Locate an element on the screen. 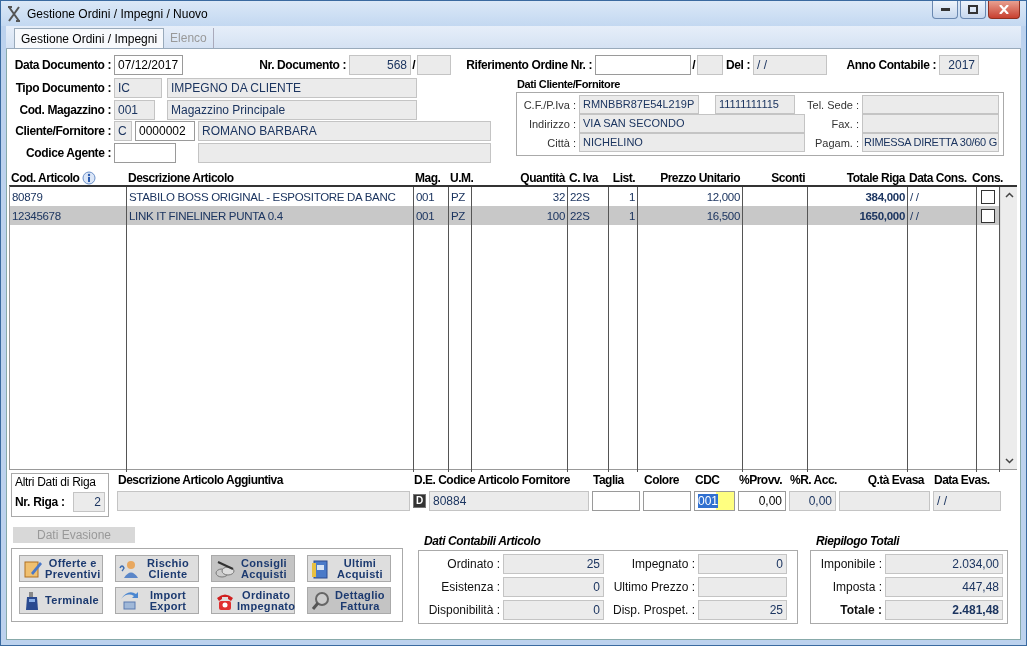  risk-button: Rischio Cliente is located at coordinates (157, 568).